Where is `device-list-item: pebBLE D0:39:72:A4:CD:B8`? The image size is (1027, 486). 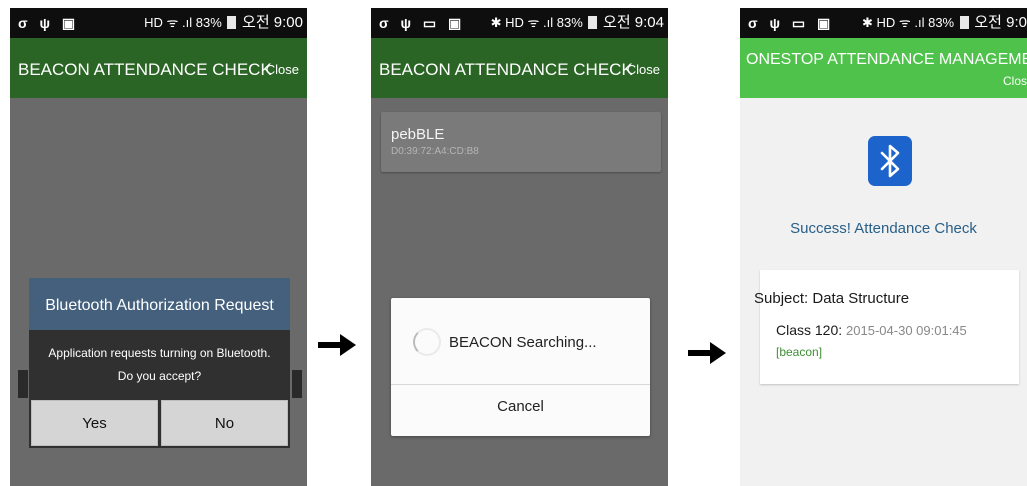 device-list-item: pebBLE D0:39:72:A4:CD:B8 is located at coordinates (521, 142).